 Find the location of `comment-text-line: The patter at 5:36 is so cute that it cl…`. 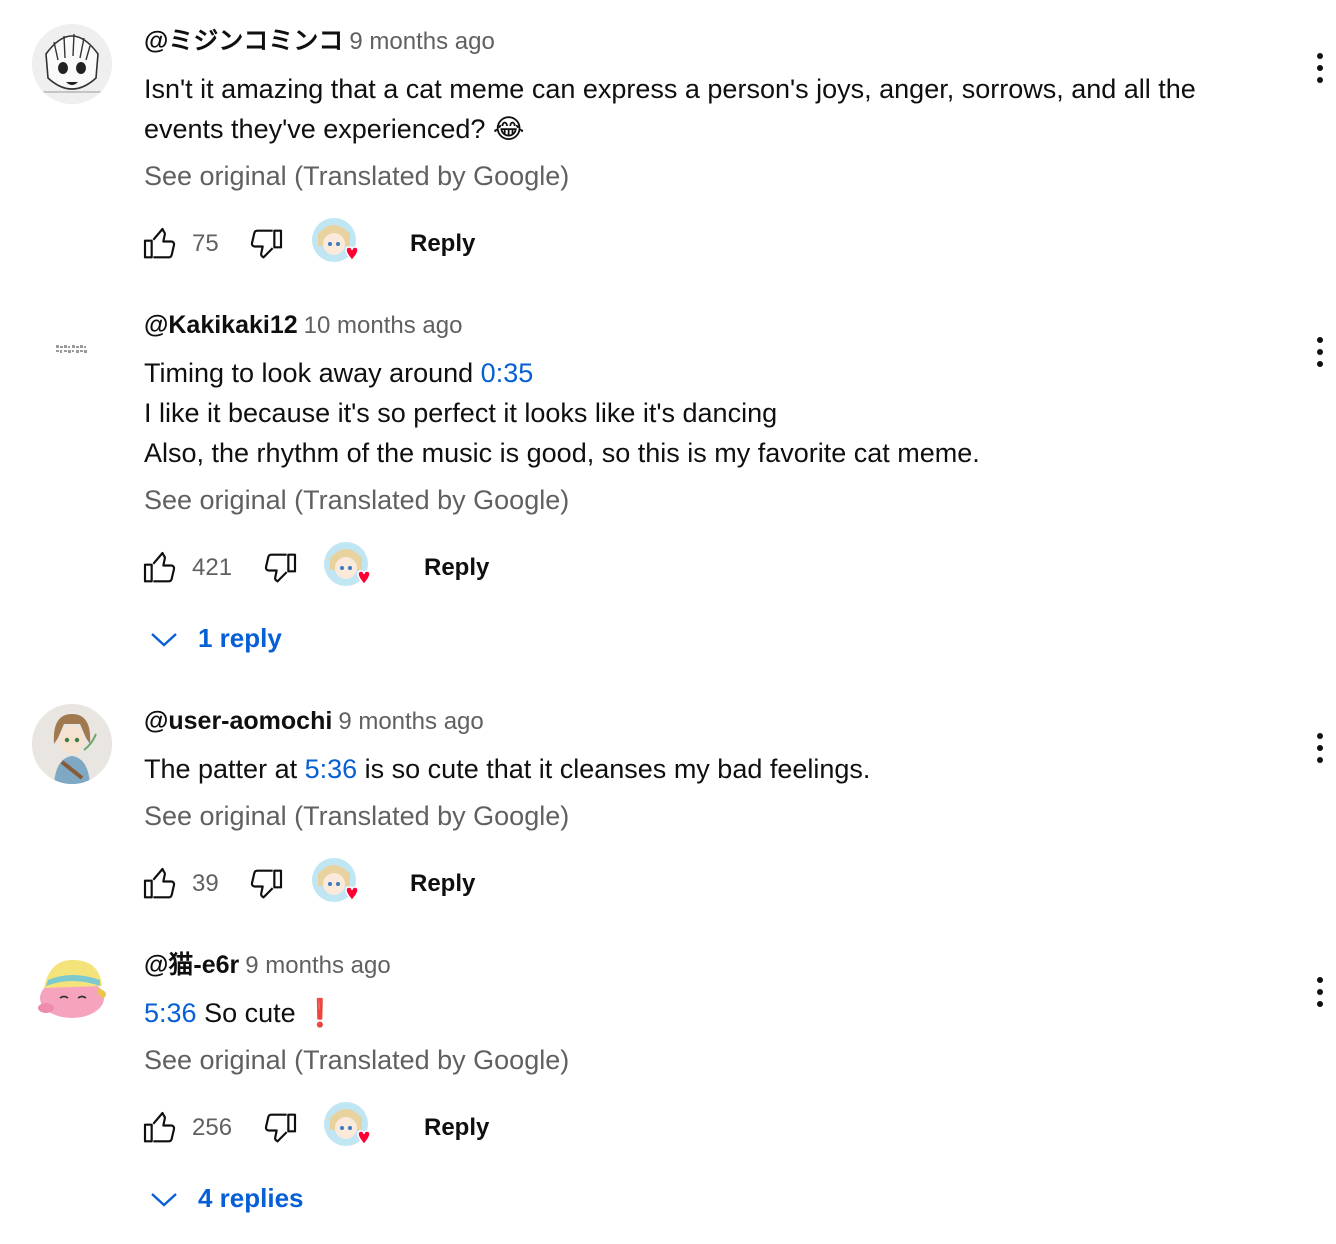

comment-text-line: The patter at 5:36 is so cute that it cl… is located at coordinates (680, 769).